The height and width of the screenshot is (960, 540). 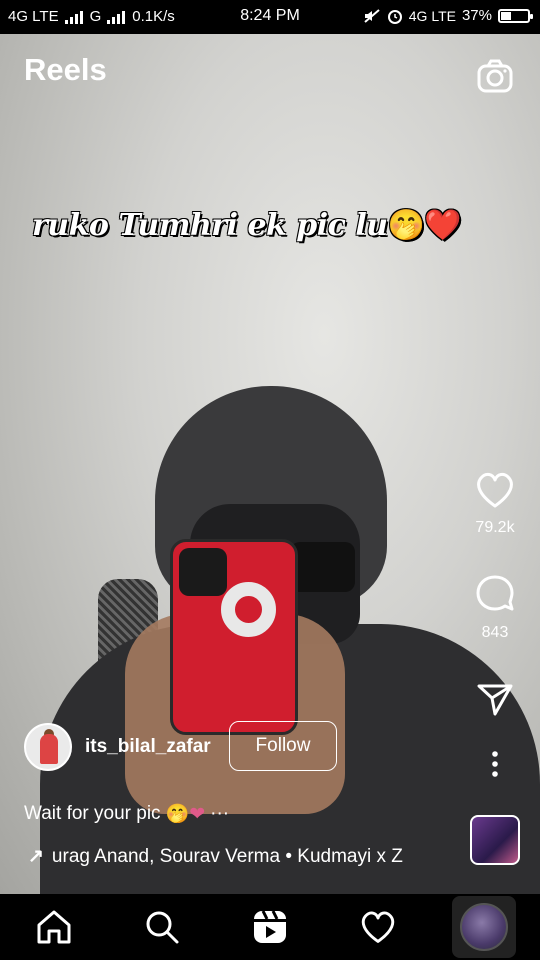 What do you see at coordinates (227, 856) in the screenshot?
I see `audio-text: urag Anand, Sourav Verma • Kudmayi x Z` at bounding box center [227, 856].